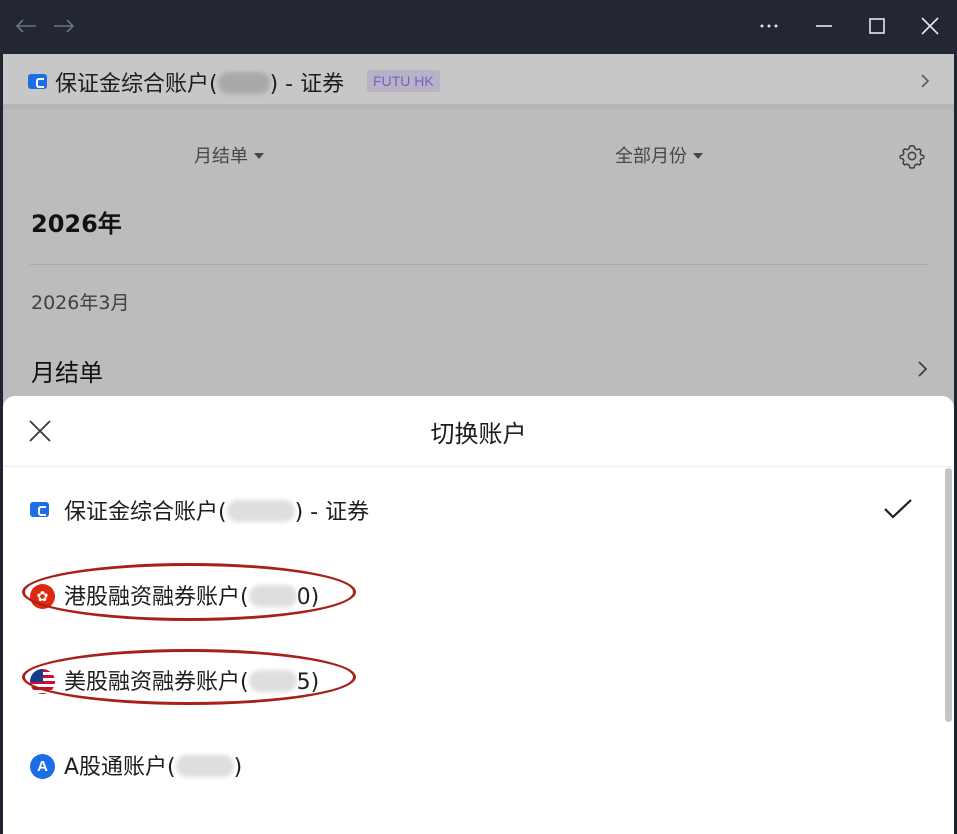 The width and height of the screenshot is (957, 834). What do you see at coordinates (229, 155) in the screenshot?
I see `statement-type-dropdown: 月结单` at bounding box center [229, 155].